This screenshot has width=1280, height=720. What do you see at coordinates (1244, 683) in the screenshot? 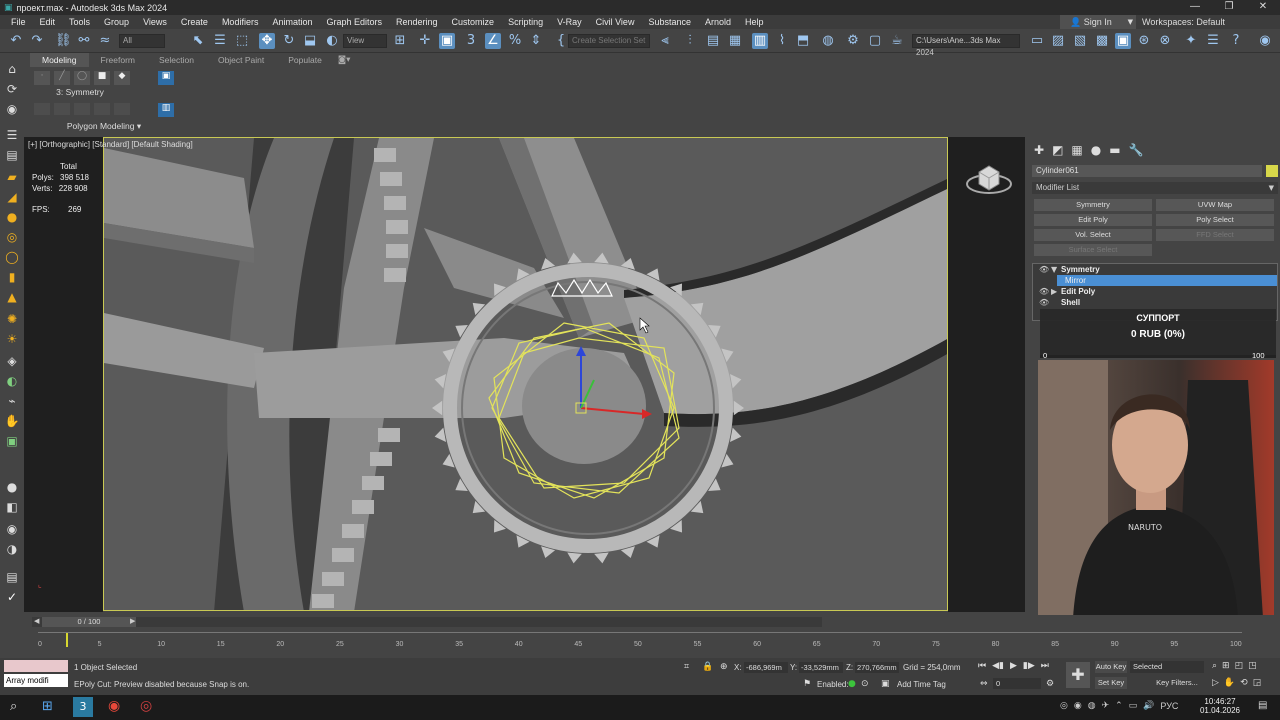
I see `orbit-nav-icon: ⟲` at bounding box center [1244, 683].